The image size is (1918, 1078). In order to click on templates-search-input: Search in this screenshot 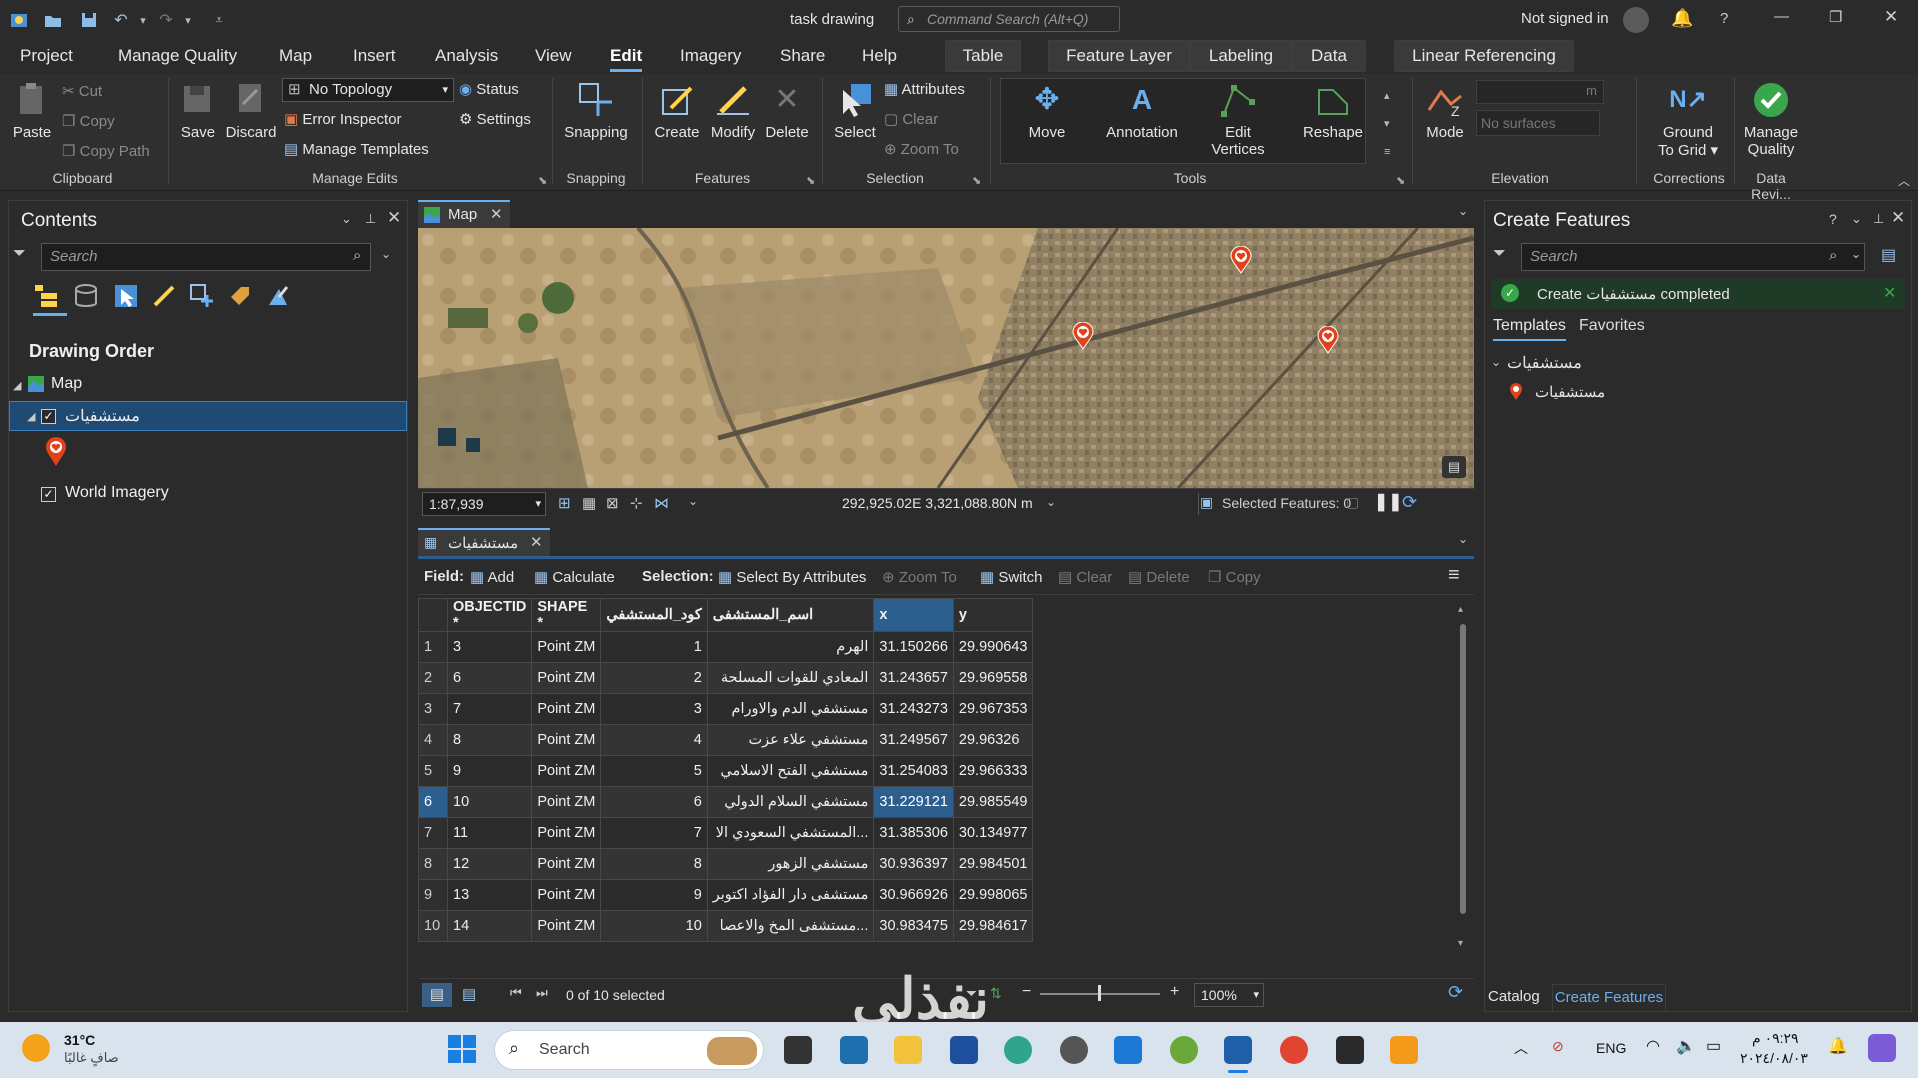, I will do `click(1693, 257)`.